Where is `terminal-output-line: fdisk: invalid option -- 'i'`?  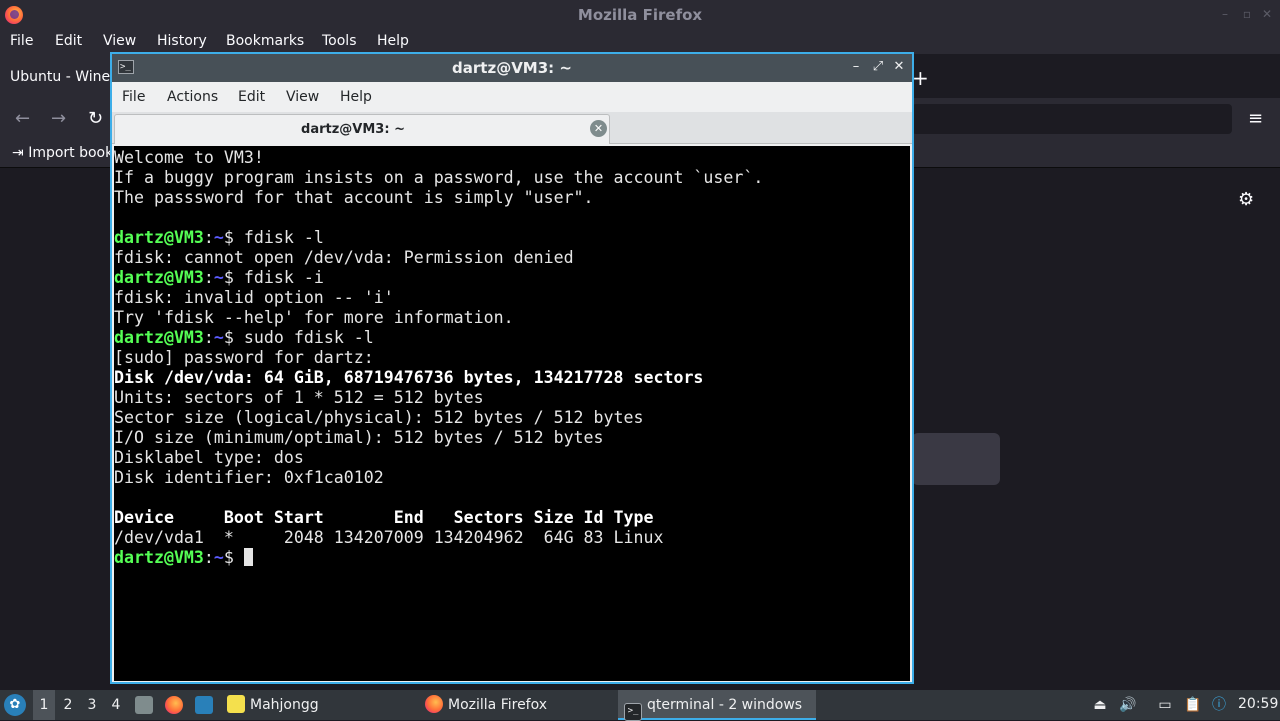
terminal-output-line: fdisk: invalid option -- 'i' is located at coordinates (438, 298).